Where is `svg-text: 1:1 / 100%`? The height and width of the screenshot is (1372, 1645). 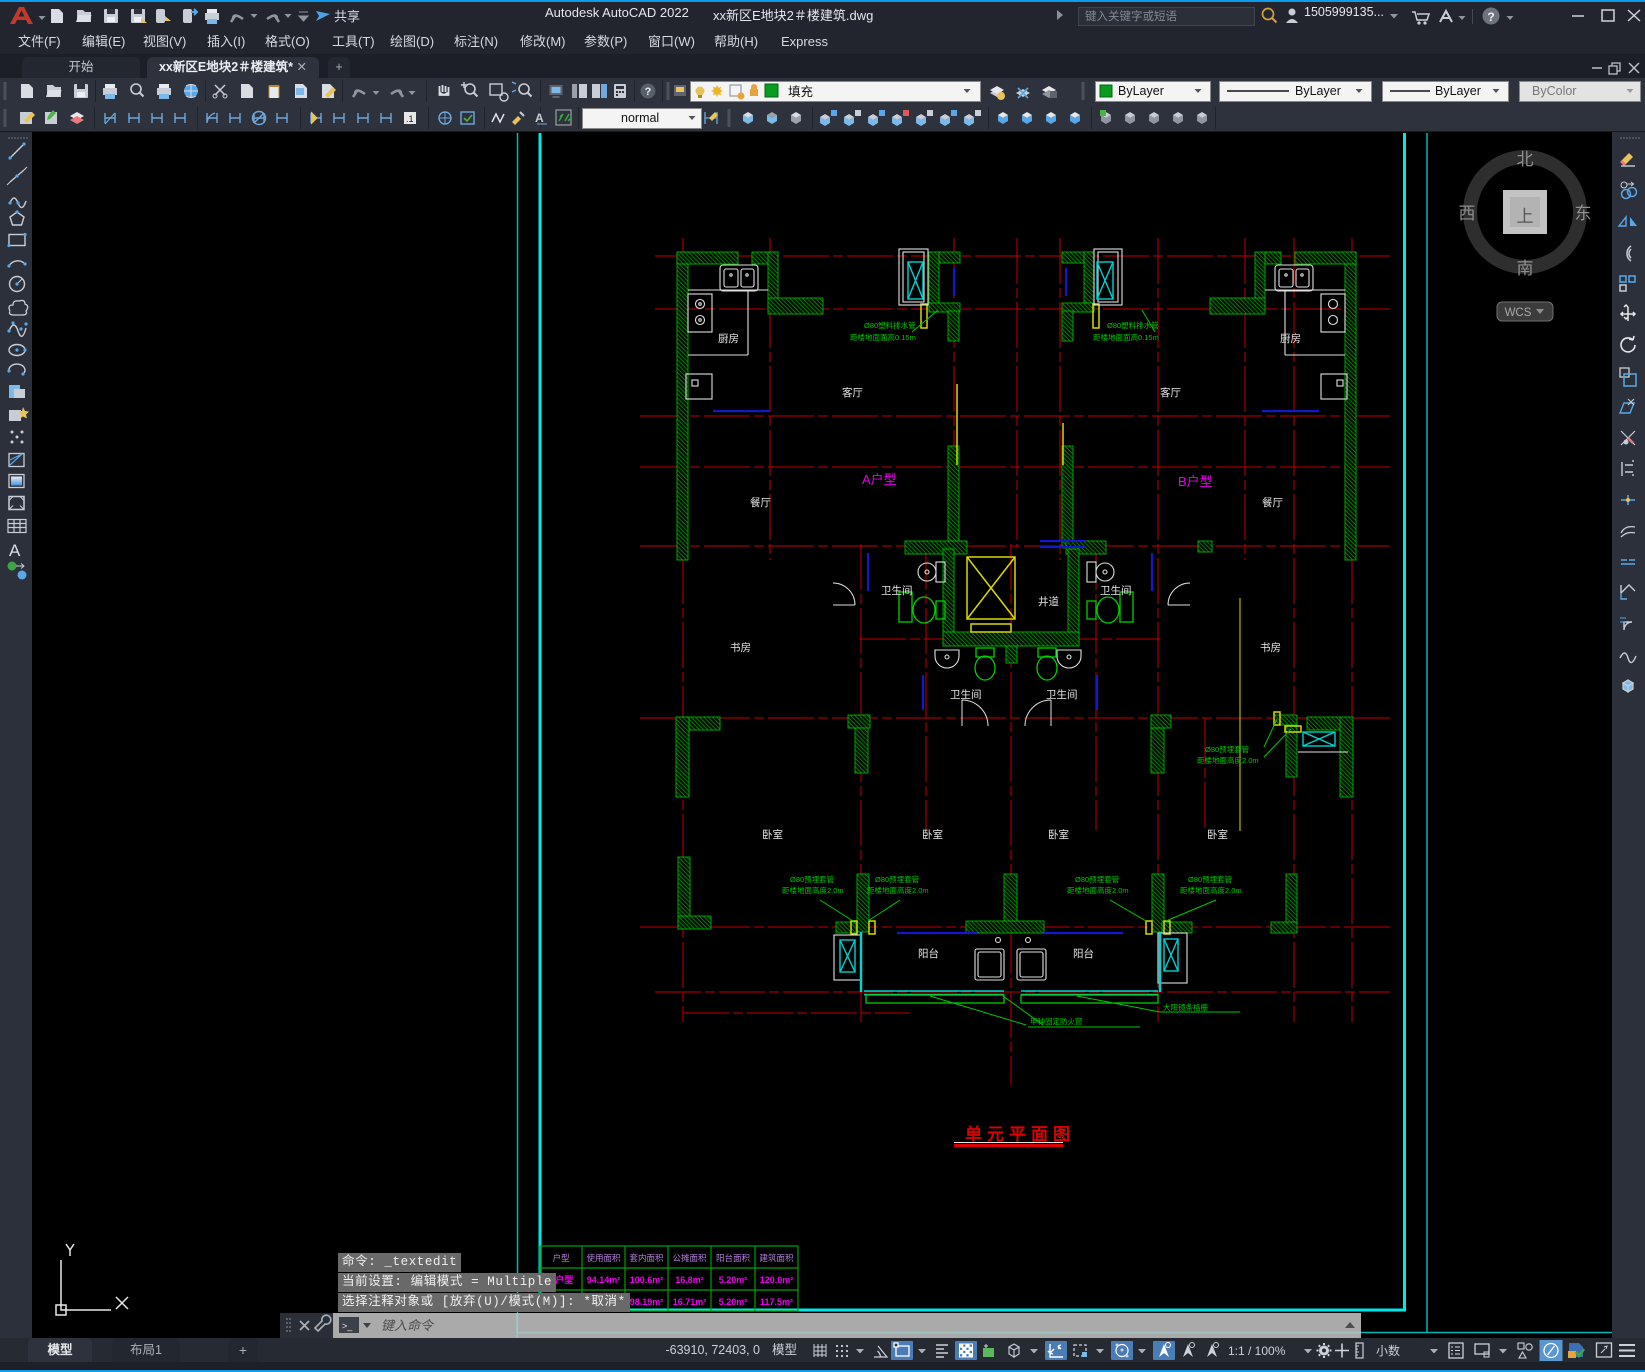 svg-text: 1:1 / 100% is located at coordinates (1257, 1351).